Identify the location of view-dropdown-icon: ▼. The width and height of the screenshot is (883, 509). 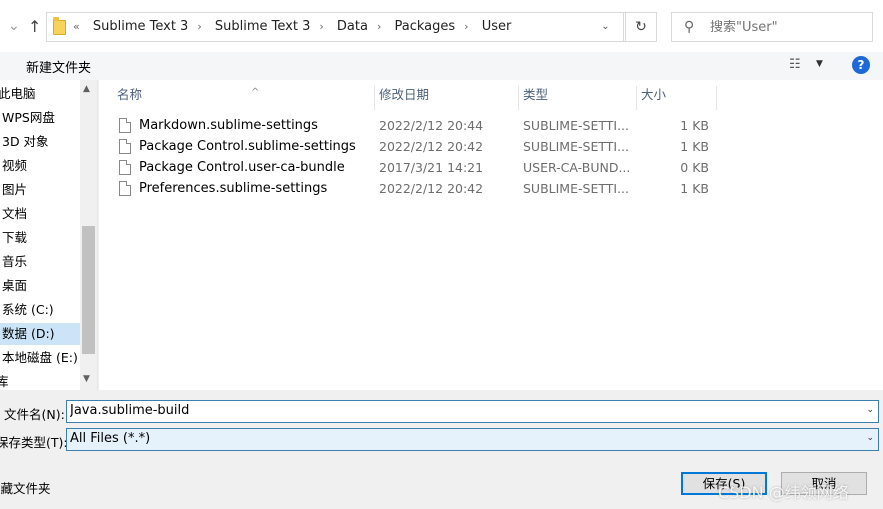
(819, 64).